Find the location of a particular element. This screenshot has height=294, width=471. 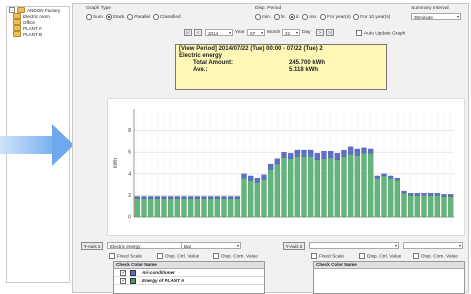

radio-min: min. is located at coordinates (263, 17).